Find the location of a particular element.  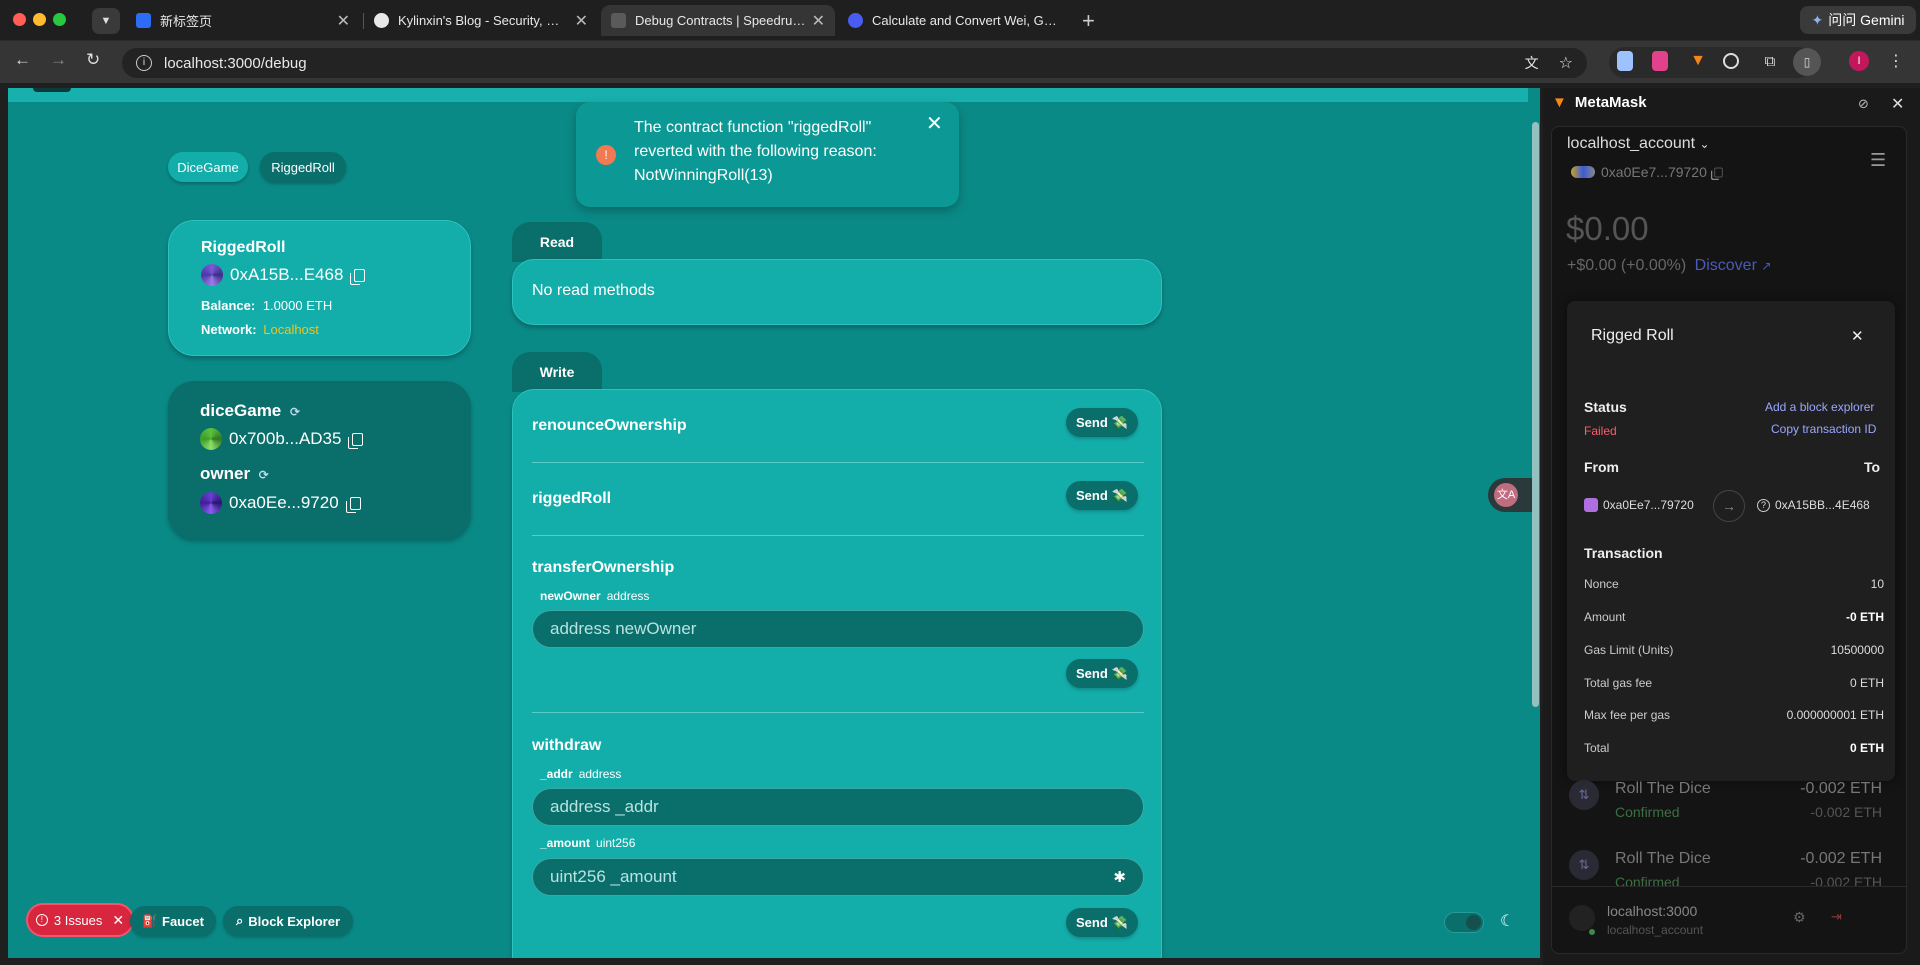

profile-avatar: I is located at coordinates (1859, 61).